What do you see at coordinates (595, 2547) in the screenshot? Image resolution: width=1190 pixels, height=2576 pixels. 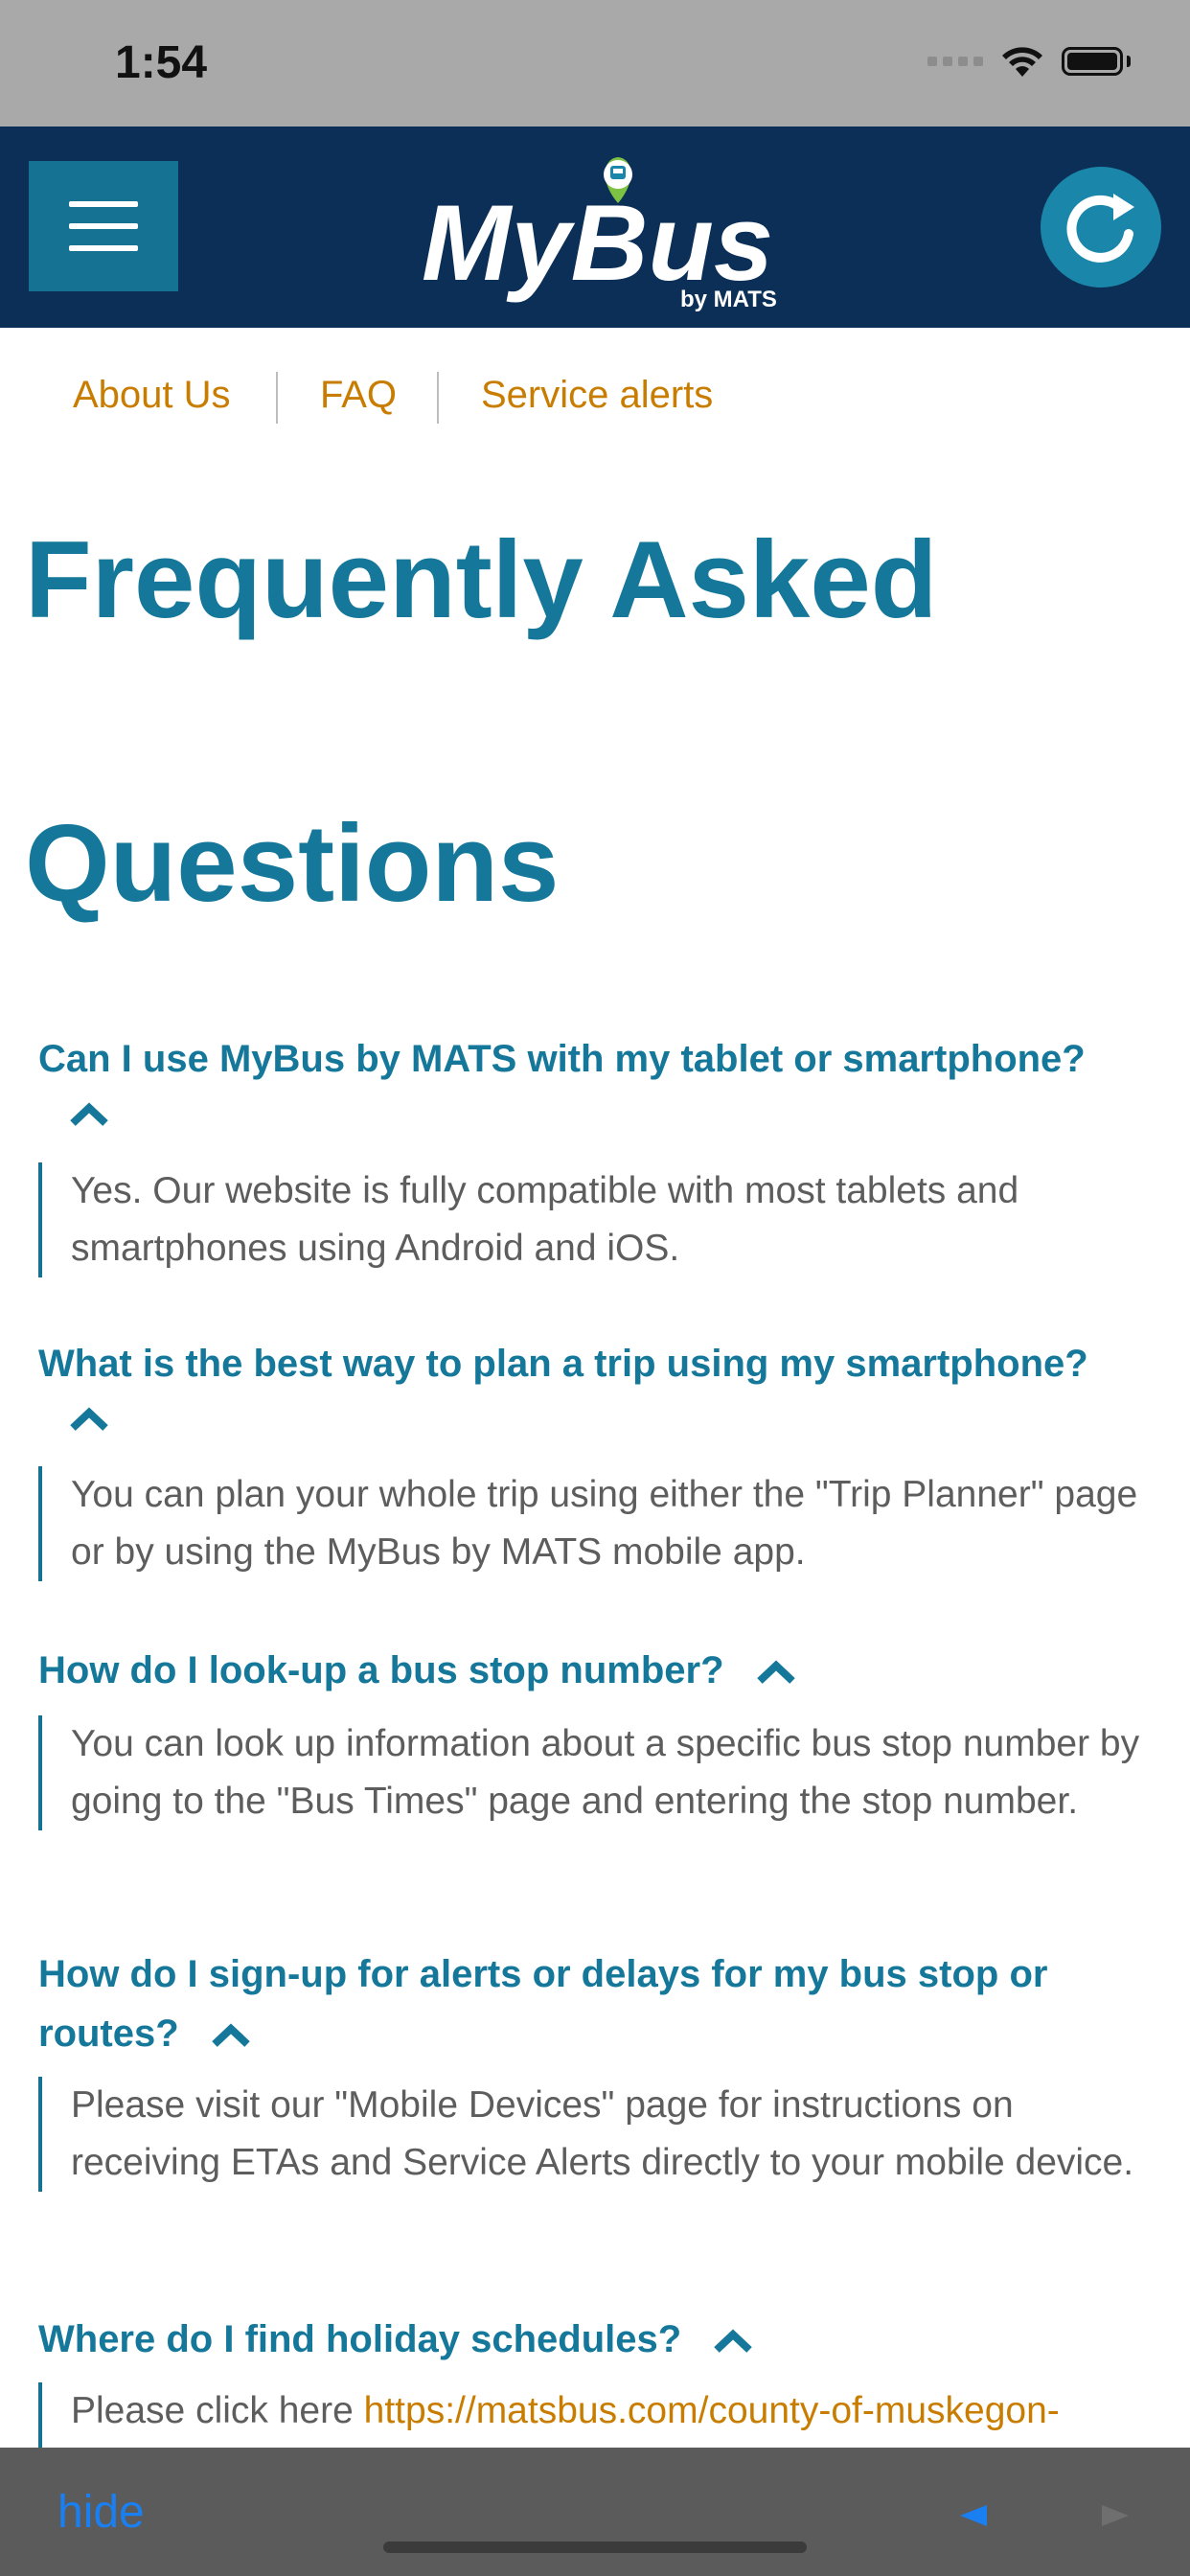 I see `home-indicator` at bounding box center [595, 2547].